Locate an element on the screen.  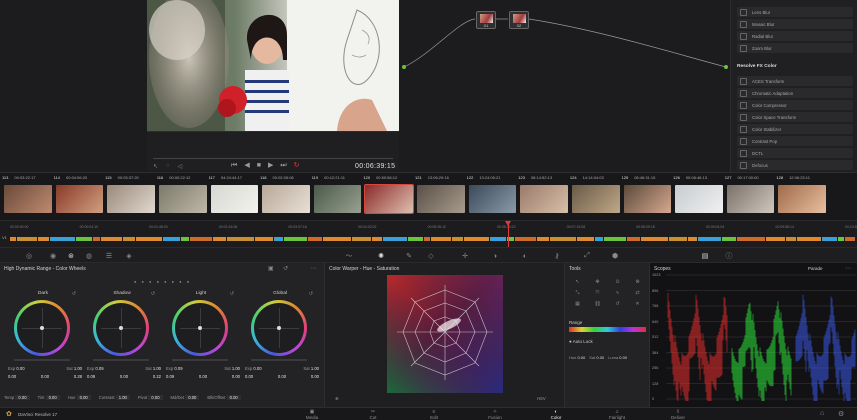
expand-tool-icon: ⤡ is located at coordinates (577, 294).